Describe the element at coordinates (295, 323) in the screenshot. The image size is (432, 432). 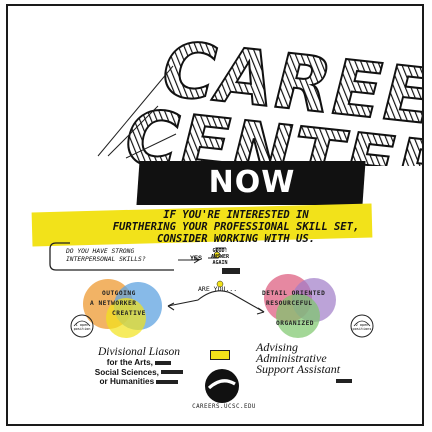
I see `trait-organized: ORGANIZED` at that location.